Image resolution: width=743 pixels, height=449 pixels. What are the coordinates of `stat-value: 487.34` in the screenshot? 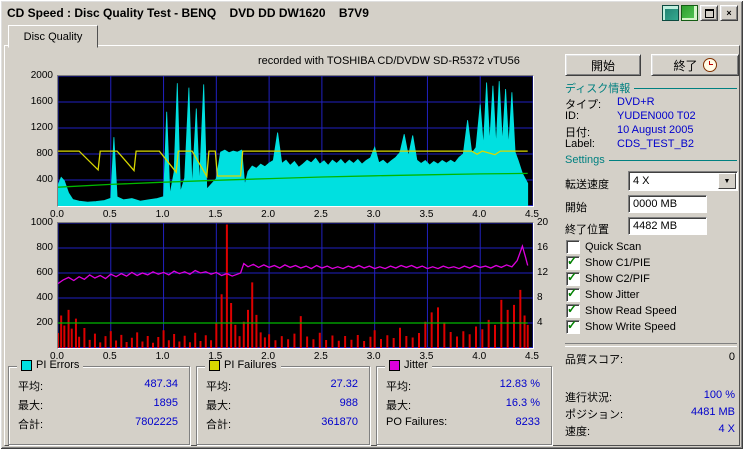 It's located at (161, 384).